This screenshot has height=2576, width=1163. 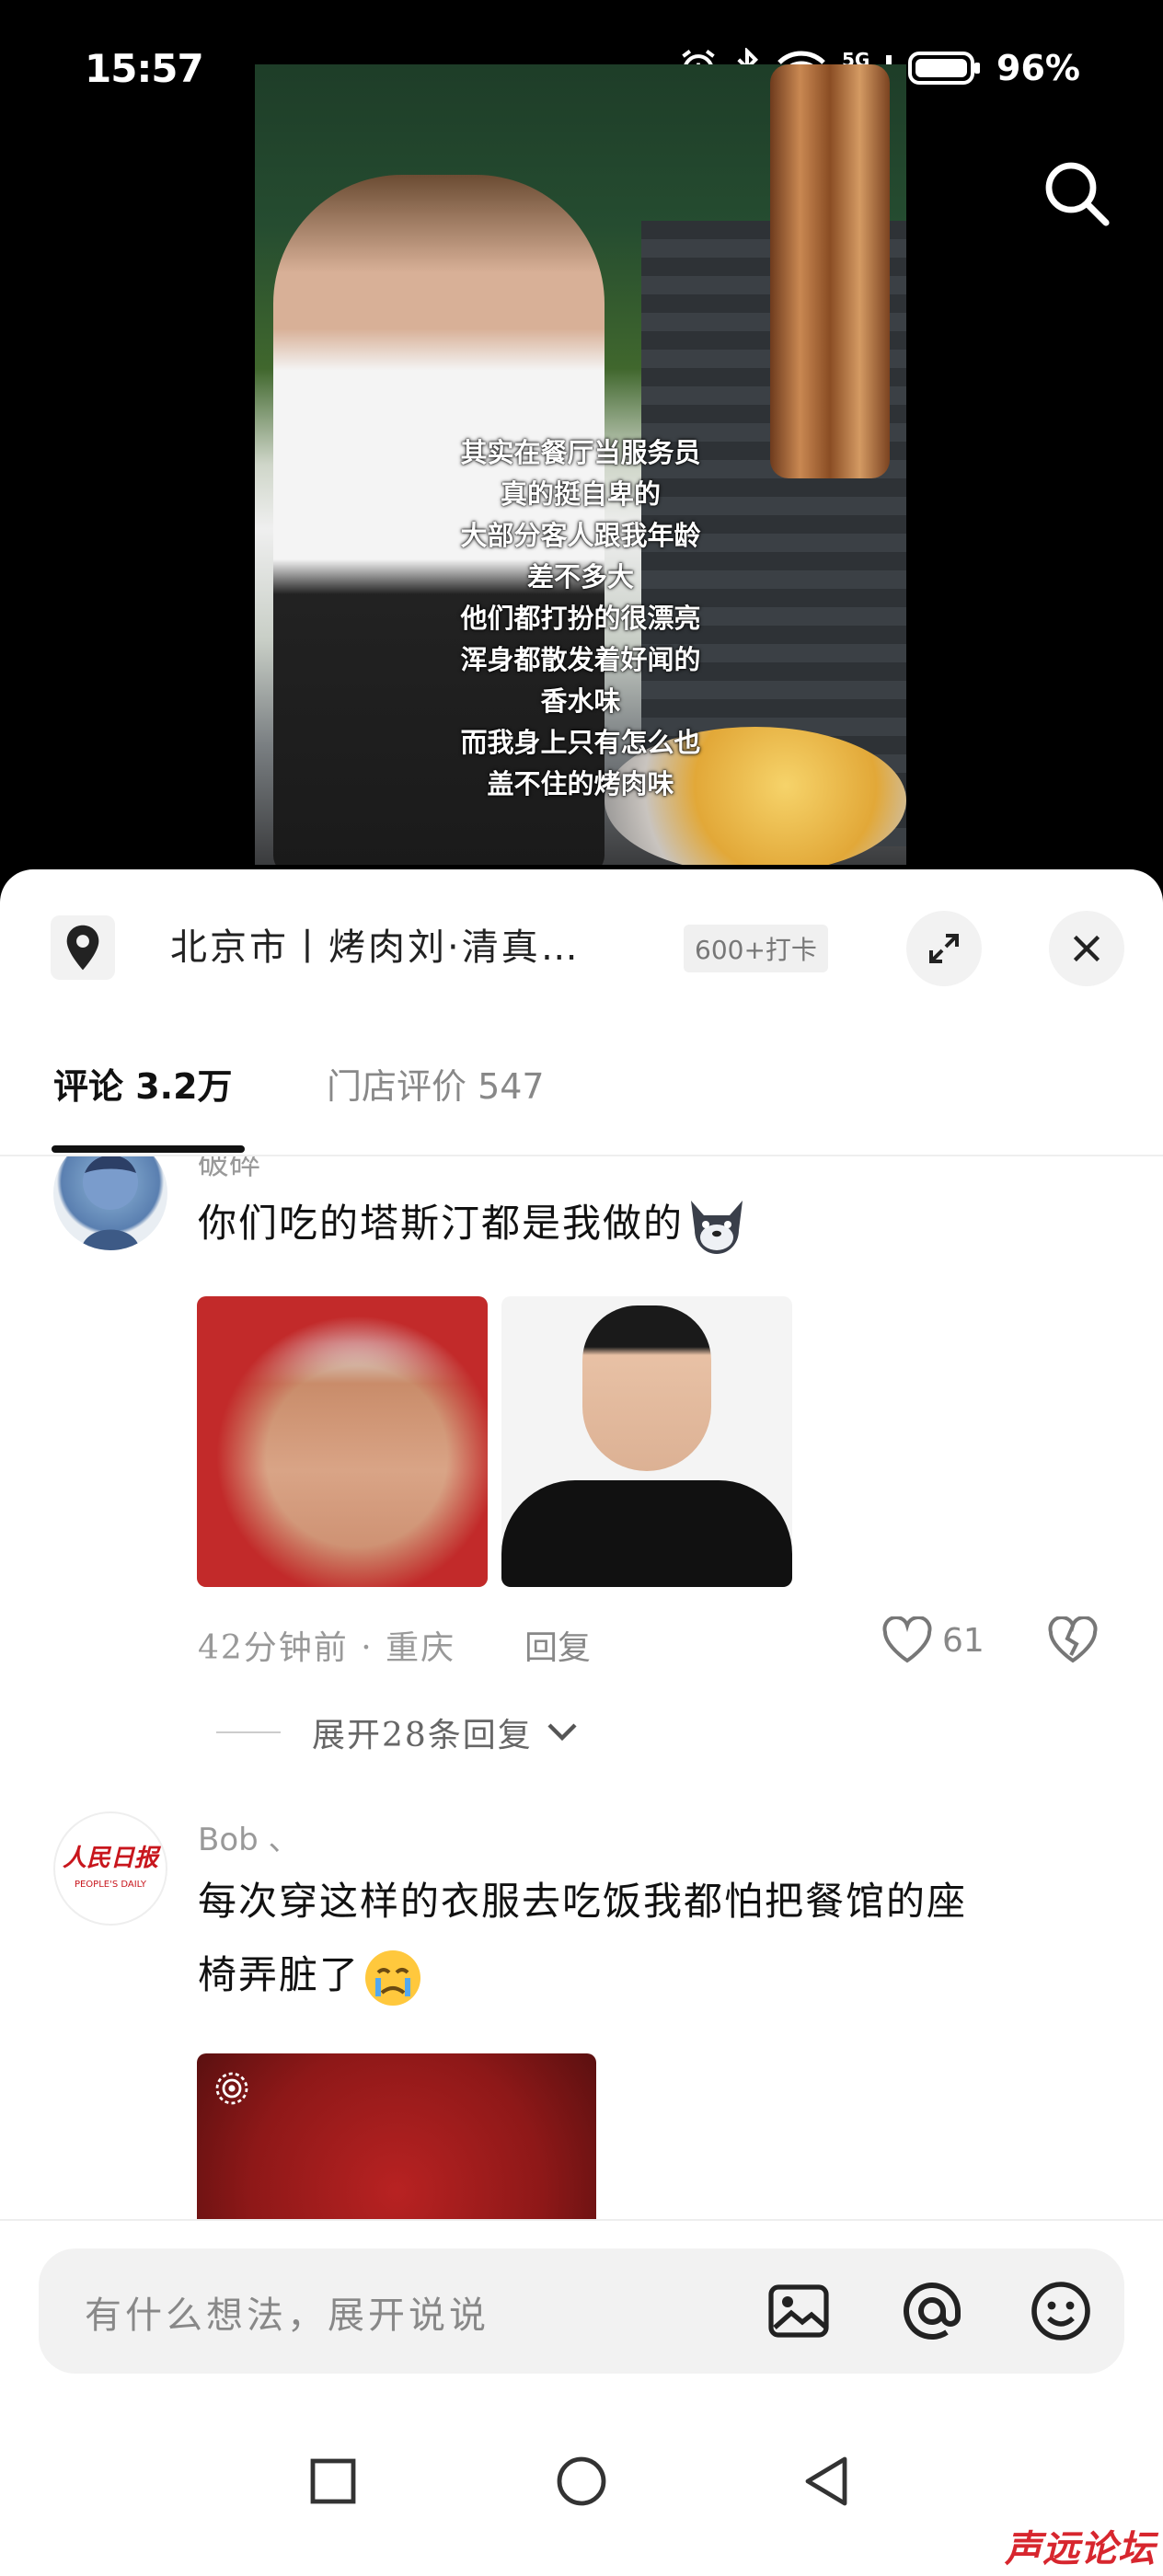 I want to click on subtitle-line: 差不多大, so click(x=580, y=576).